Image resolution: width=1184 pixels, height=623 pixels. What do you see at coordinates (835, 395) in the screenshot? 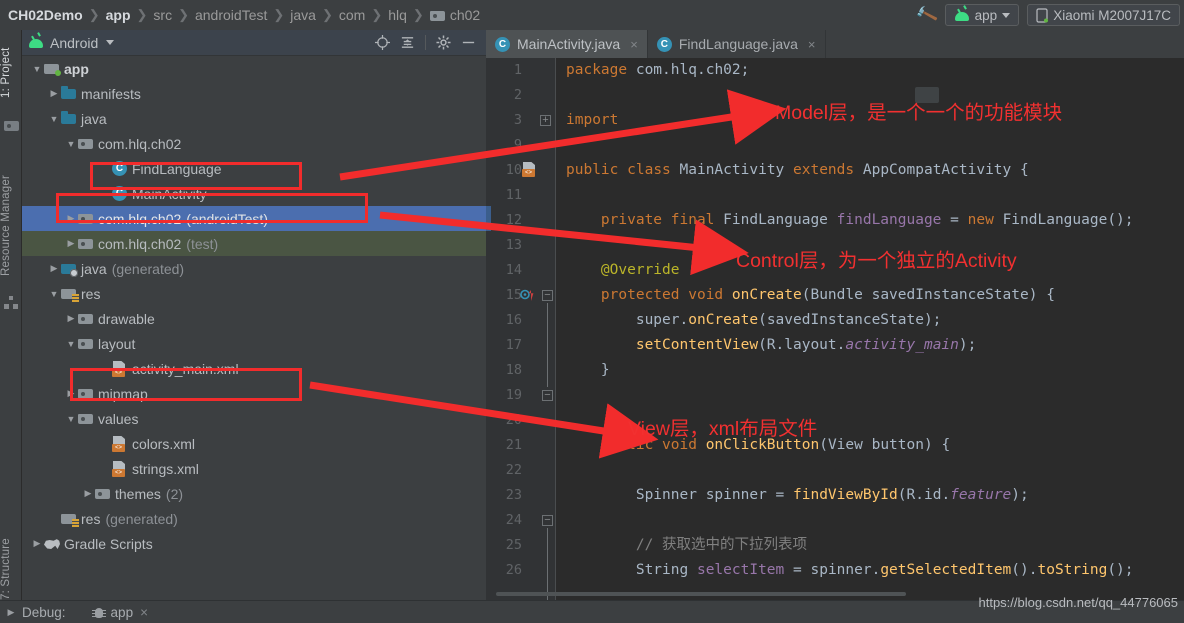
I see `code-line: 19` at bounding box center [835, 395].